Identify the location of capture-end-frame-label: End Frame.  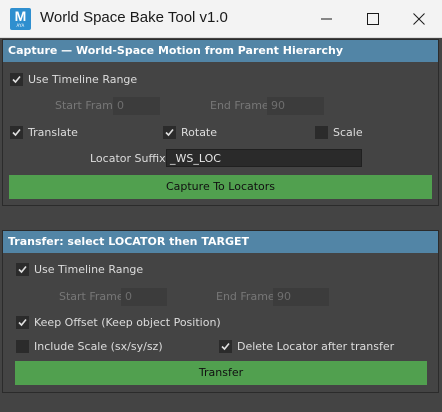
(239, 105).